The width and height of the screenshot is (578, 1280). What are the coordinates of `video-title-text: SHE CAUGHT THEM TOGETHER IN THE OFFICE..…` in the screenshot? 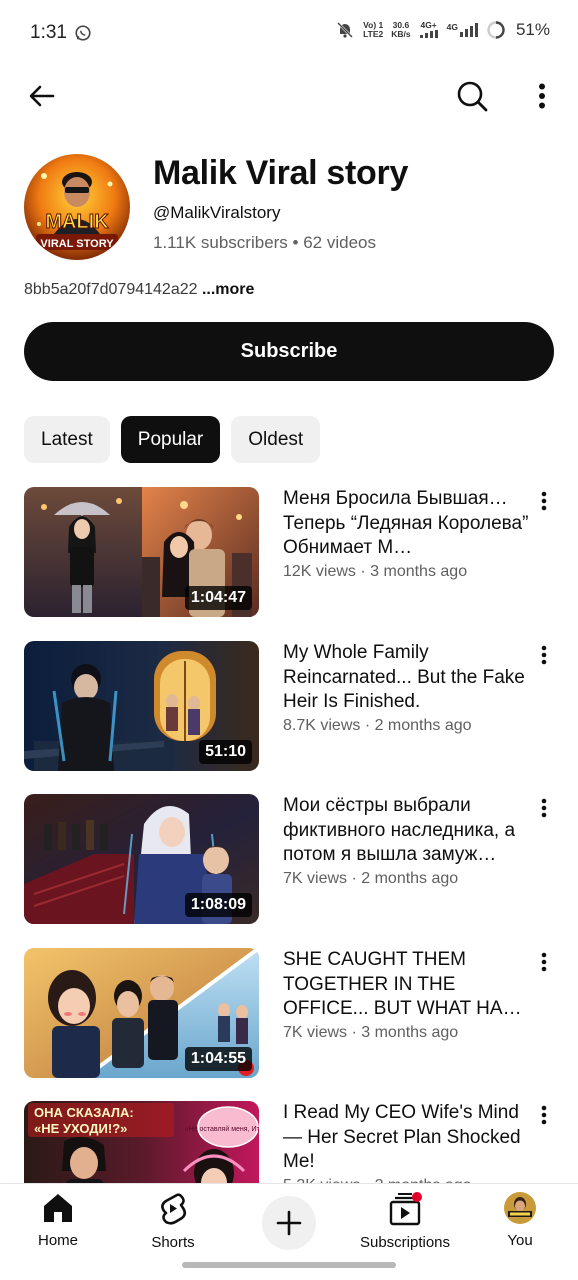 It's located at (402, 984).